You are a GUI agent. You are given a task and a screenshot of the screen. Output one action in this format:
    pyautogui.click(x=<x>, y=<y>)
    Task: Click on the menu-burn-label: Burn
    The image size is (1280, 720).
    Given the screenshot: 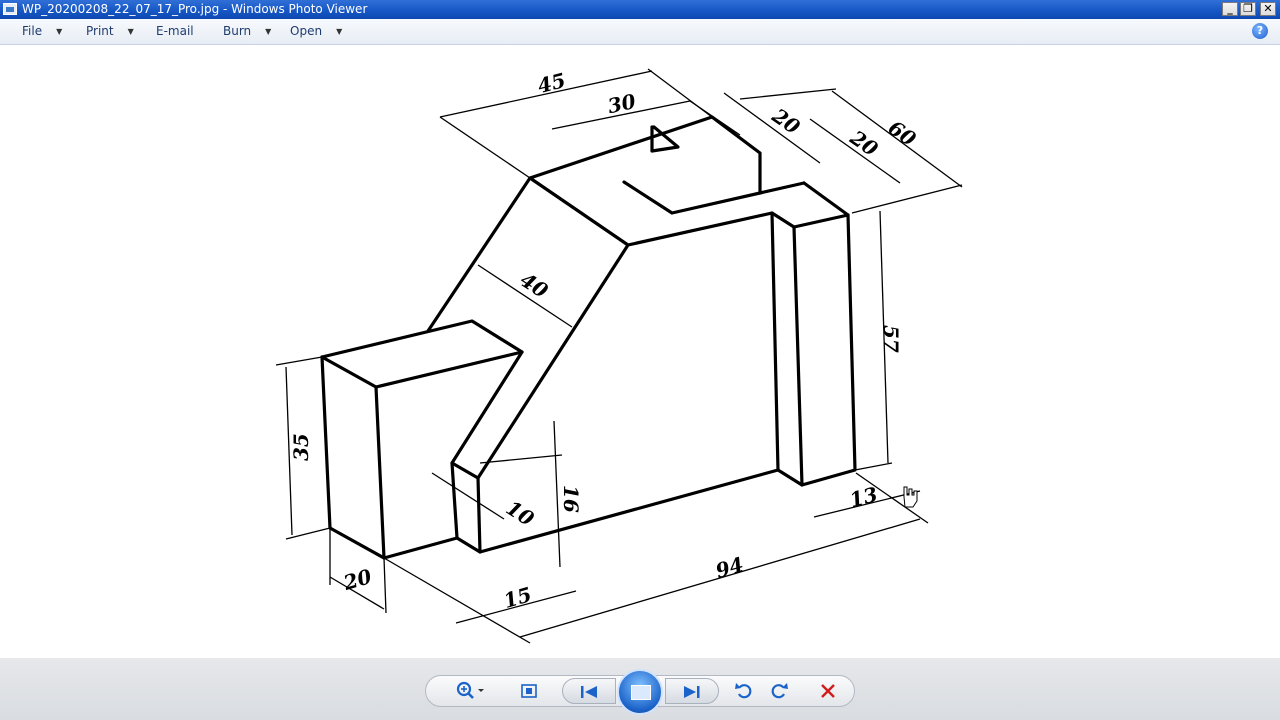 What is the action you would take?
    pyautogui.click(x=237, y=31)
    